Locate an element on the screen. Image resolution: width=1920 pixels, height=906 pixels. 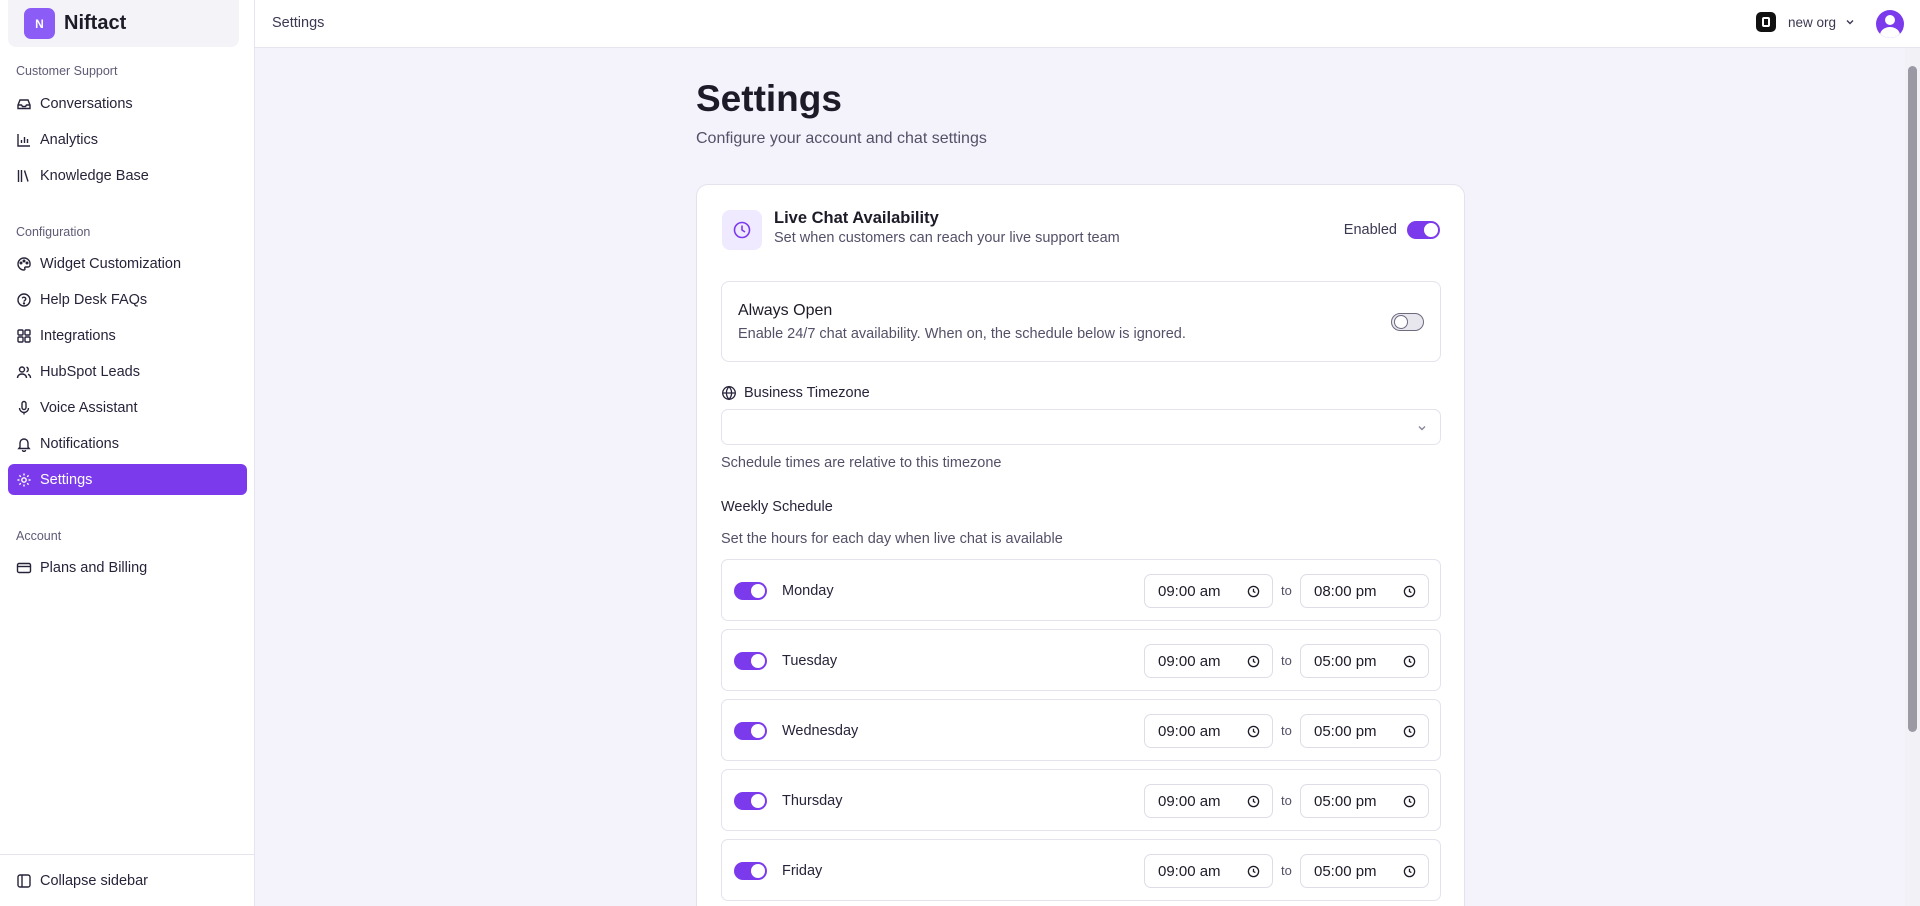
sidebar-item-voice-assistant: Voice Assistant is located at coordinates (127, 407).